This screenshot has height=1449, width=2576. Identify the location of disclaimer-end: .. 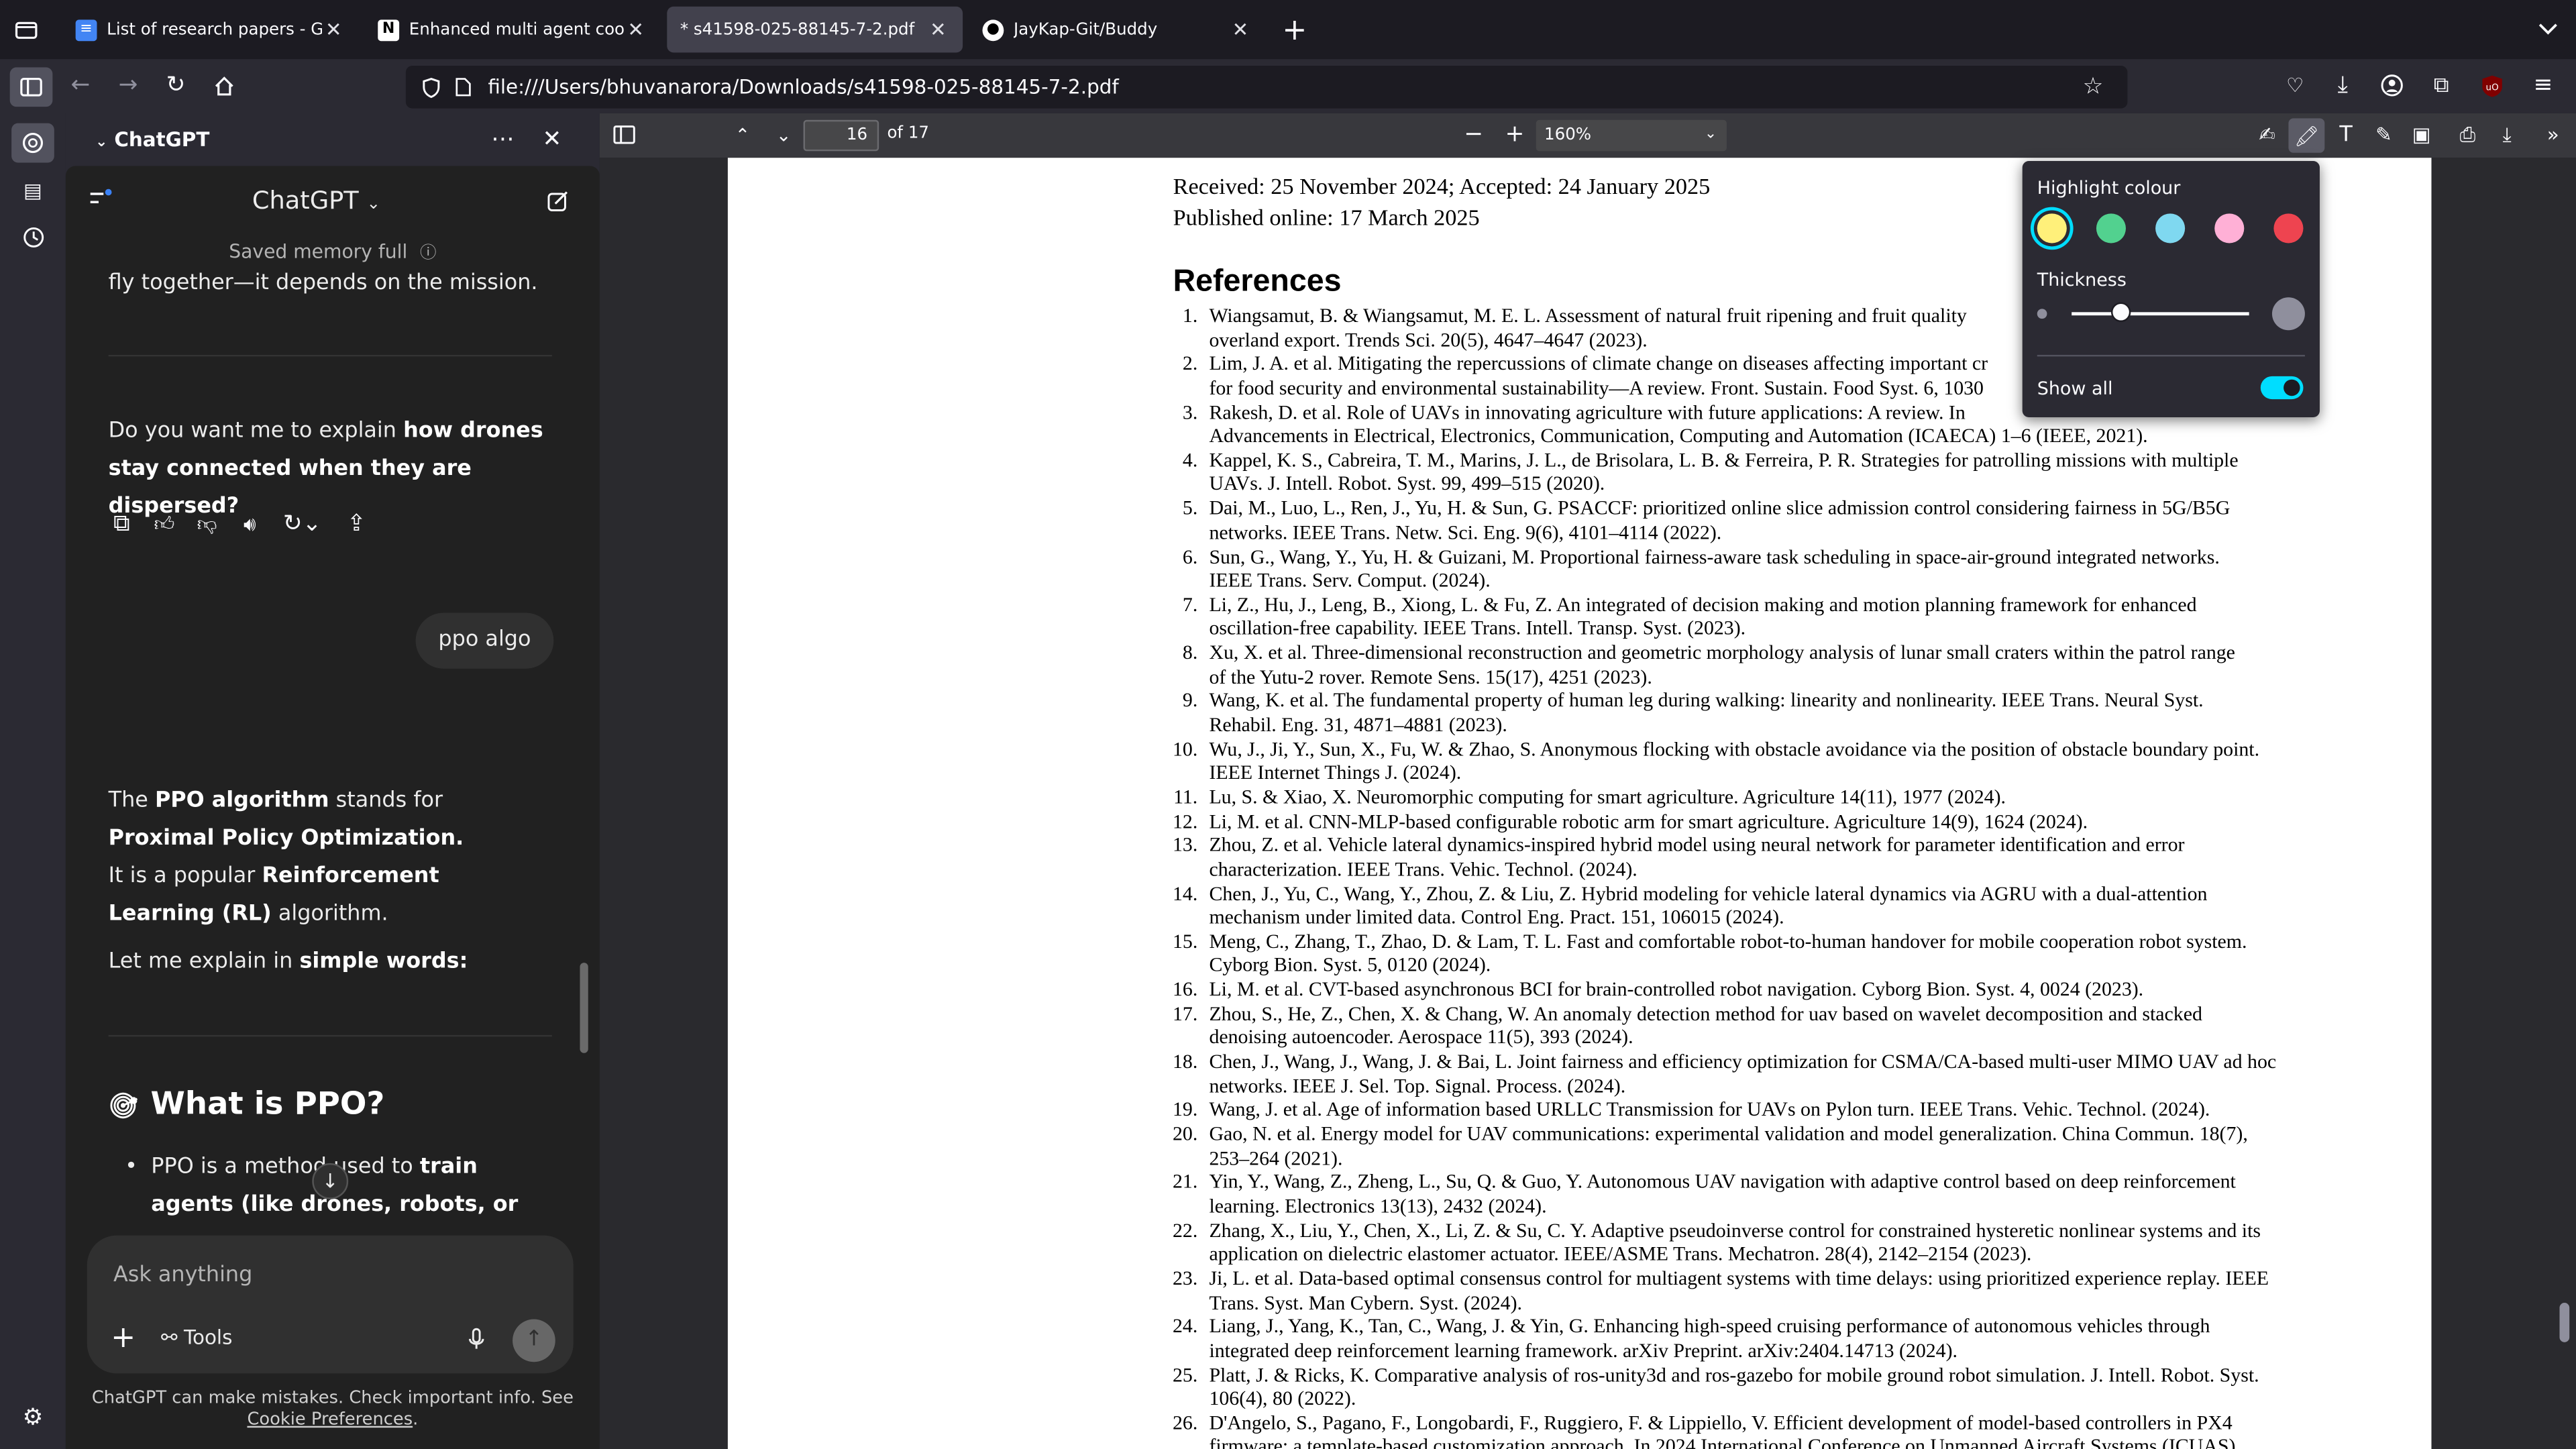
(416, 1419).